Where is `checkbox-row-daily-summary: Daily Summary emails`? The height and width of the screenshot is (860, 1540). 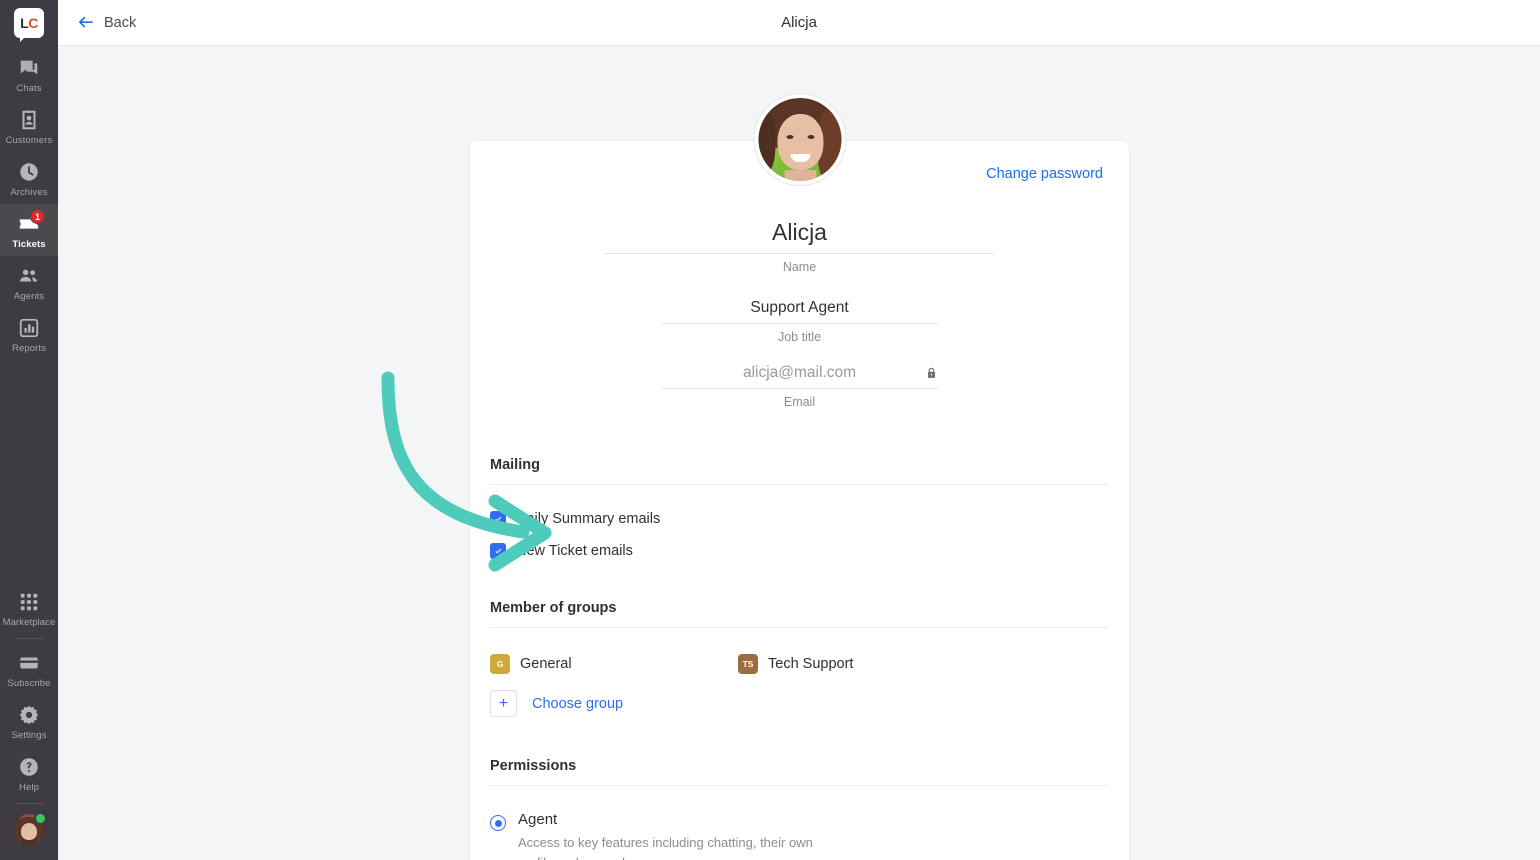
checkbox-row-daily-summary: Daily Summary emails is located at coordinates (799, 519).